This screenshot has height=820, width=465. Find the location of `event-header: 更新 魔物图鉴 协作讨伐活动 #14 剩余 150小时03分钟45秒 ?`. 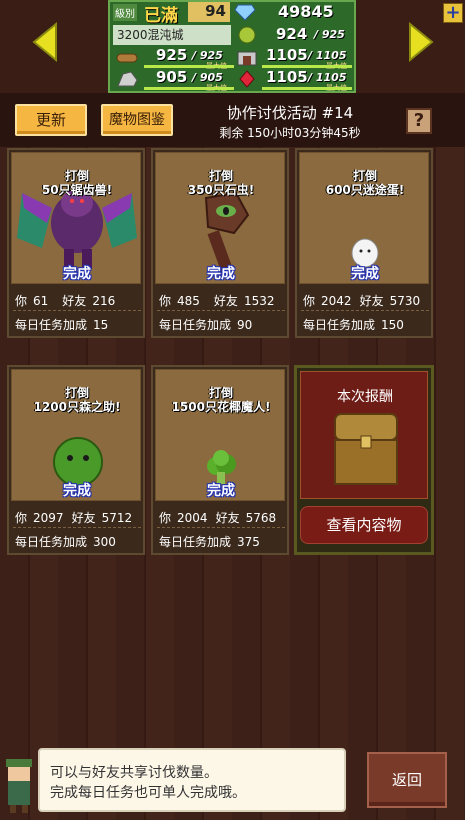

event-header: 更新 魔物图鉴 协作讨伐活动 #14 剩余 150小时03分钟45秒 ? is located at coordinates (232, 120).